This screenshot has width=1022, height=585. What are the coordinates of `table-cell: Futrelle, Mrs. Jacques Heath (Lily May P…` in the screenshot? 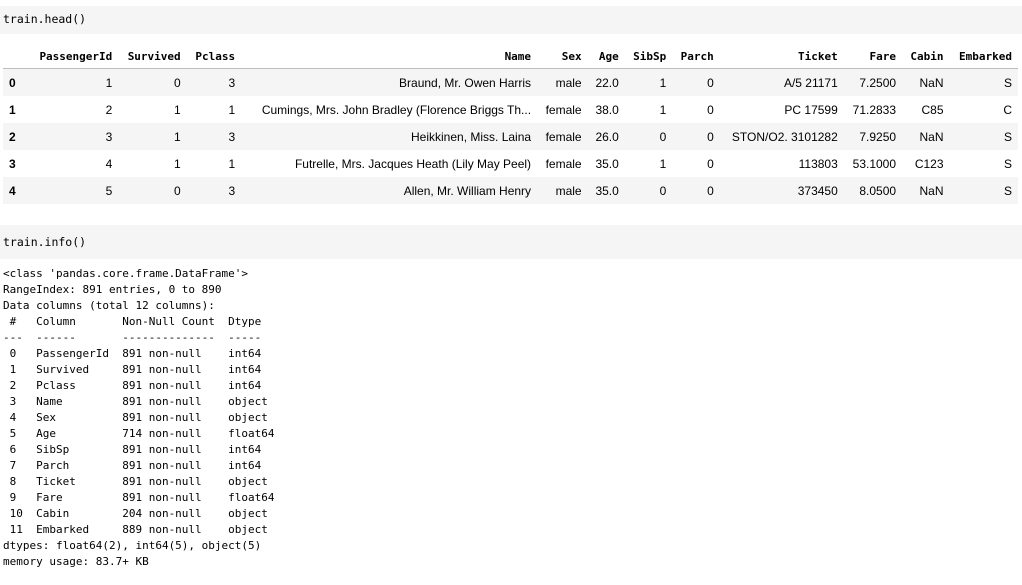 It's located at (413, 163).